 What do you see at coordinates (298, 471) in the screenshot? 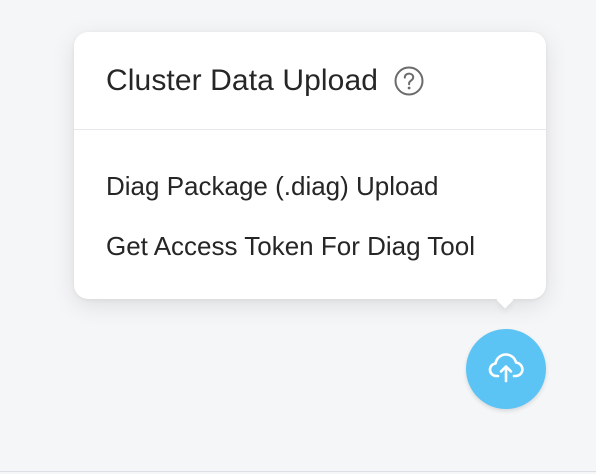
I see `page-bottom-divider` at bounding box center [298, 471].